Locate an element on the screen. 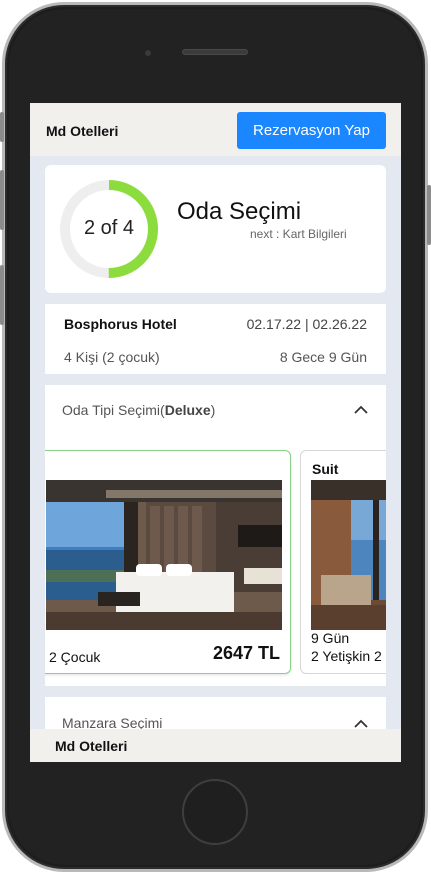  top-navbar: Md Otelleri Rezervasyon Yap is located at coordinates (215, 129).